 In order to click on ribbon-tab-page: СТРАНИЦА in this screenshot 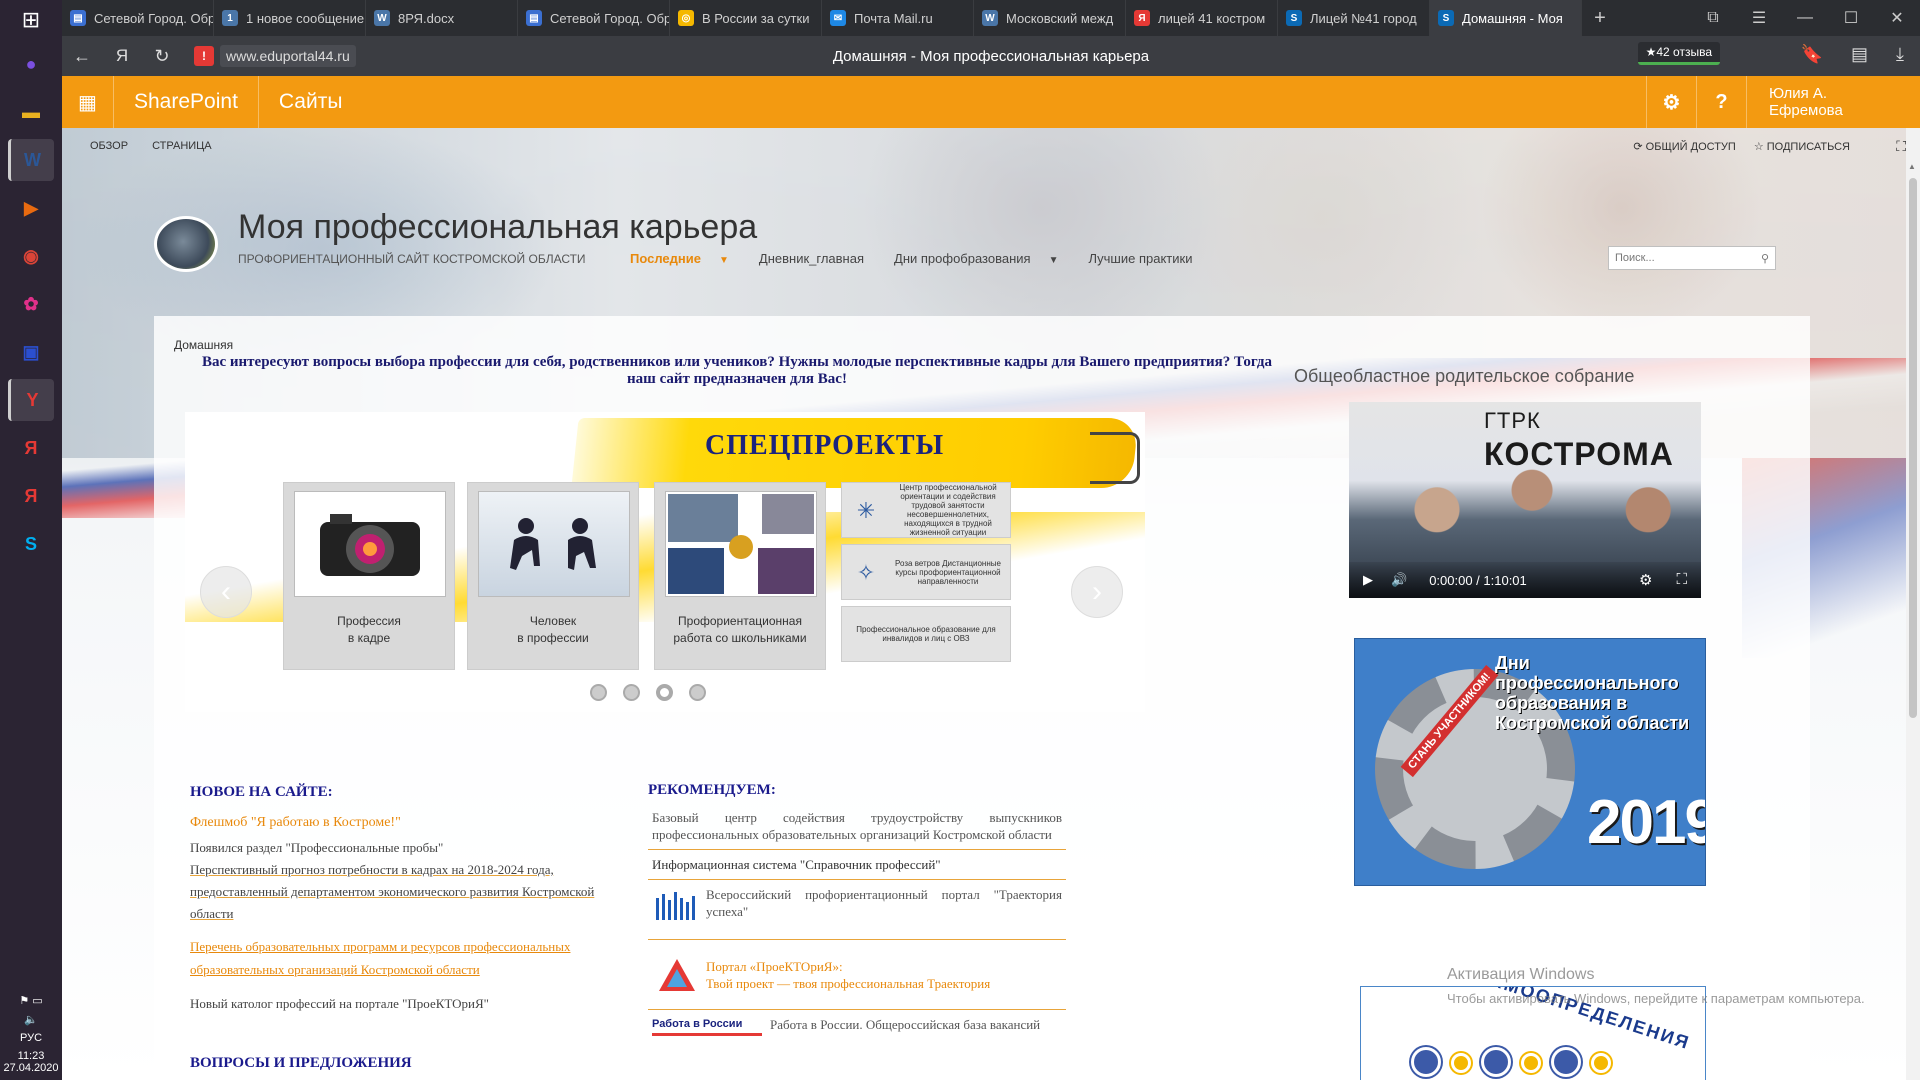, I will do `click(182, 146)`.